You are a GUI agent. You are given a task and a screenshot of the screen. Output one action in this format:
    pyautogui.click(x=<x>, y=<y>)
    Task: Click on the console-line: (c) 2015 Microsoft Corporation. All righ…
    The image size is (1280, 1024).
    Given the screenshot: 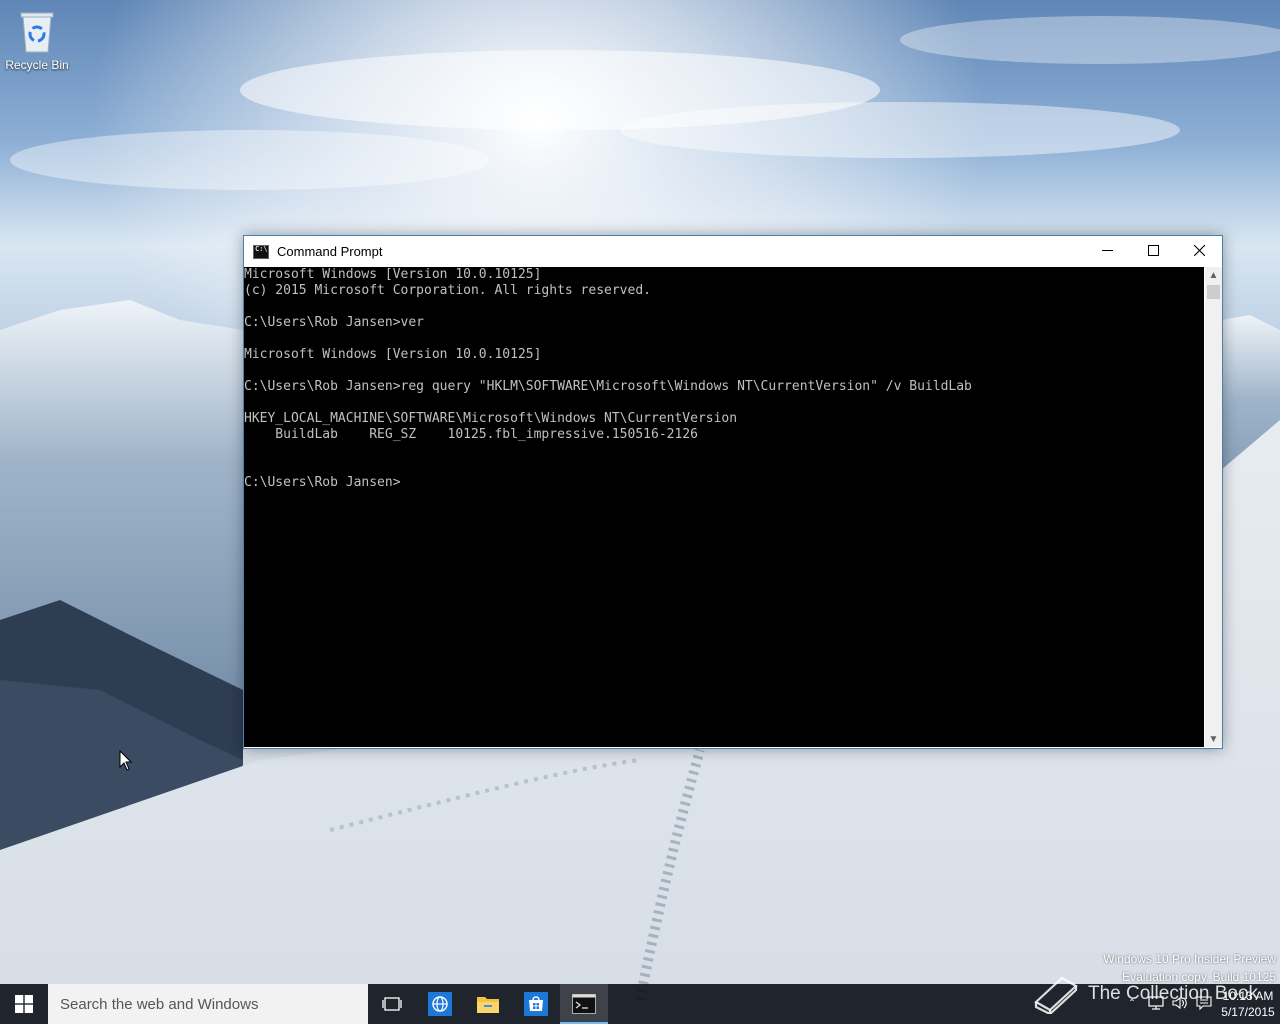 What is the action you would take?
    pyautogui.click(x=447, y=290)
    